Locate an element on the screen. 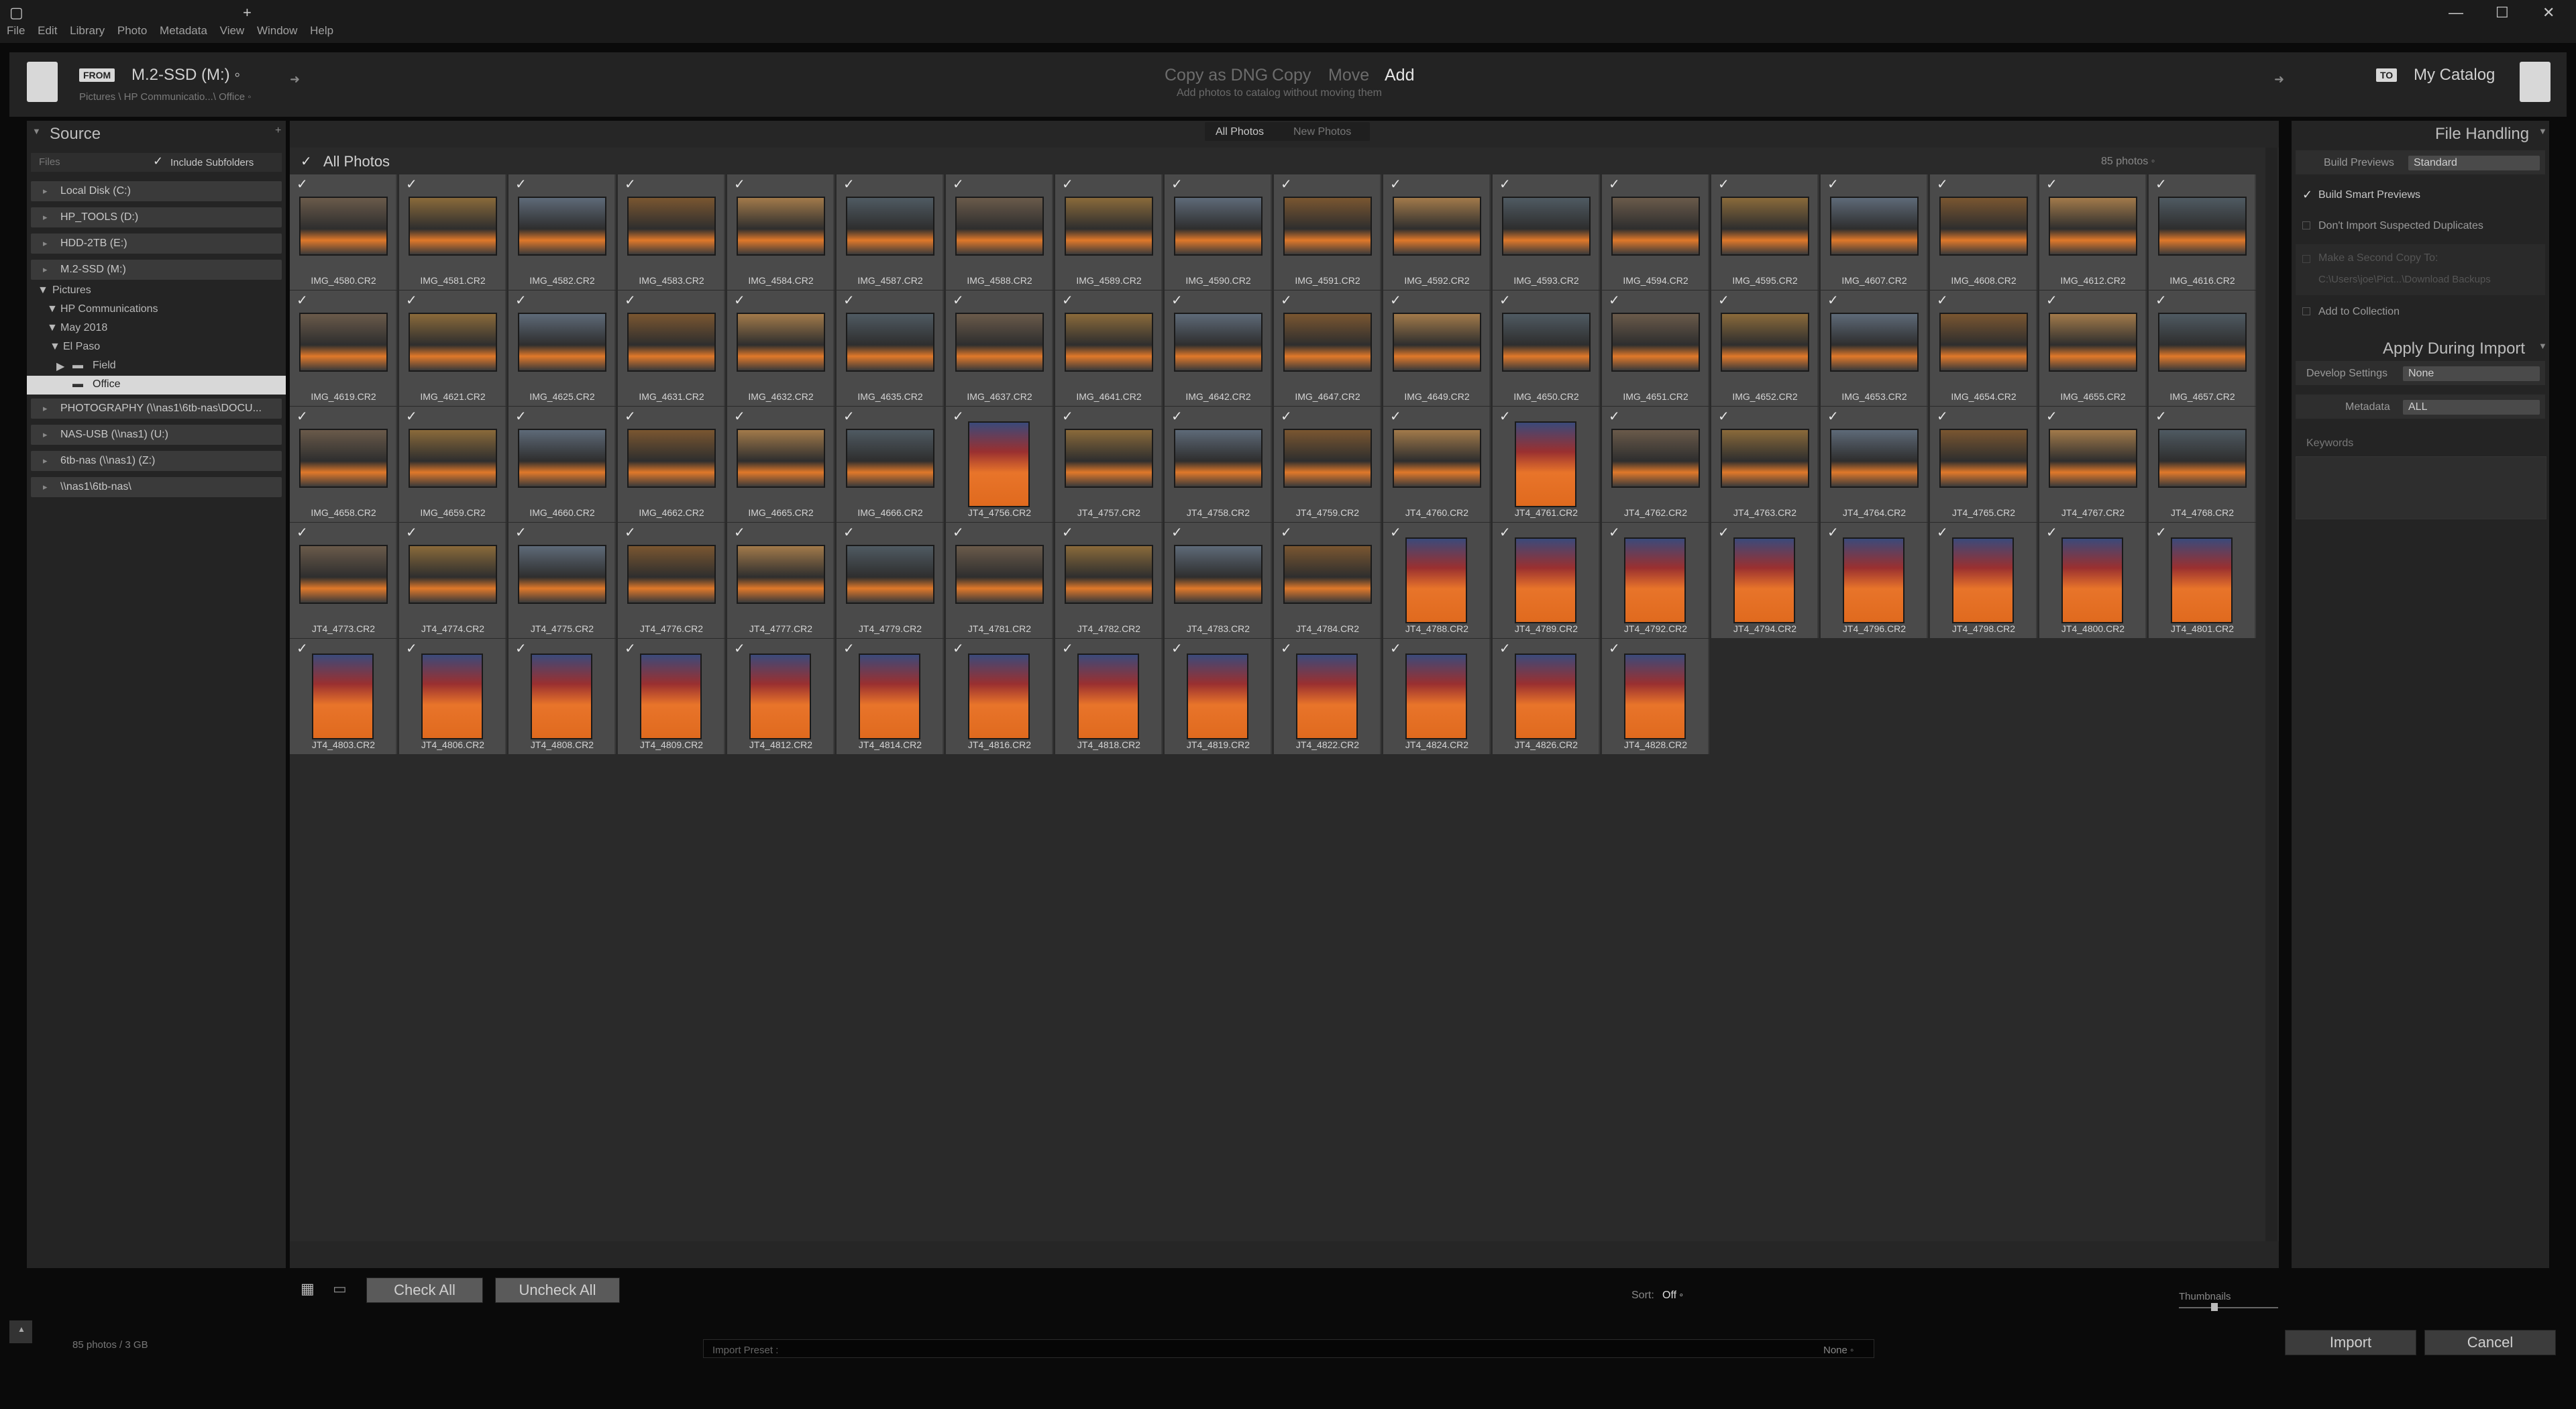 The height and width of the screenshot is (1409, 2576). dont-import-duplicates-checkbox is located at coordinates (2306, 225).